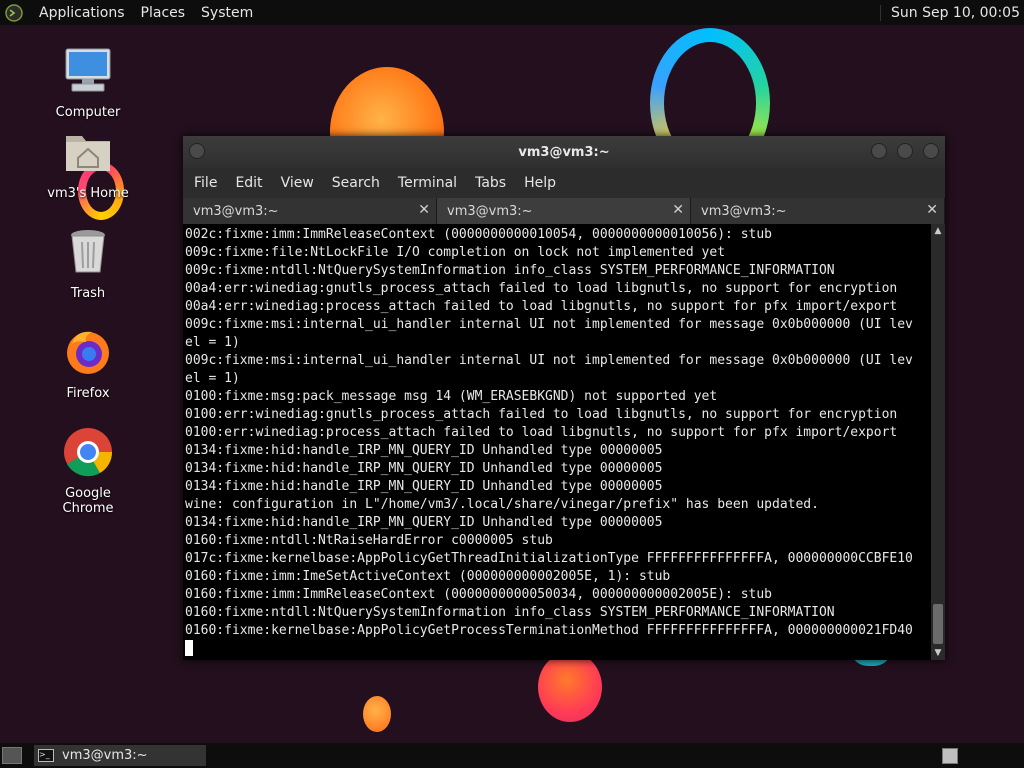 The height and width of the screenshot is (768, 1024). I want to click on trash-icon, so click(88, 251).